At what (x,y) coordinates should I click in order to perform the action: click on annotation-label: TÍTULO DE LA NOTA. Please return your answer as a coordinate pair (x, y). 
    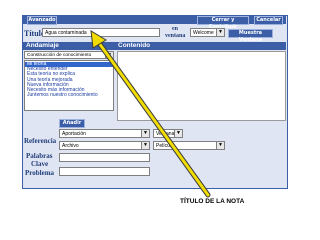
    Looking at the image, I should click on (212, 201).